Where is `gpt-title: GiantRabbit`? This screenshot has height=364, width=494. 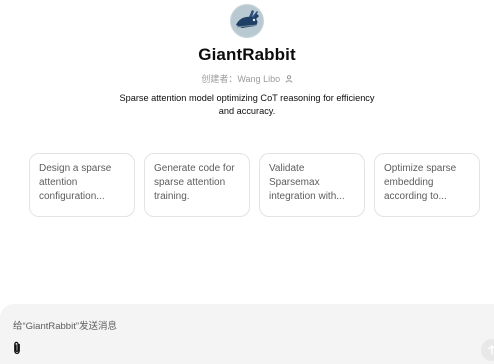 gpt-title: GiantRabbit is located at coordinates (247, 54).